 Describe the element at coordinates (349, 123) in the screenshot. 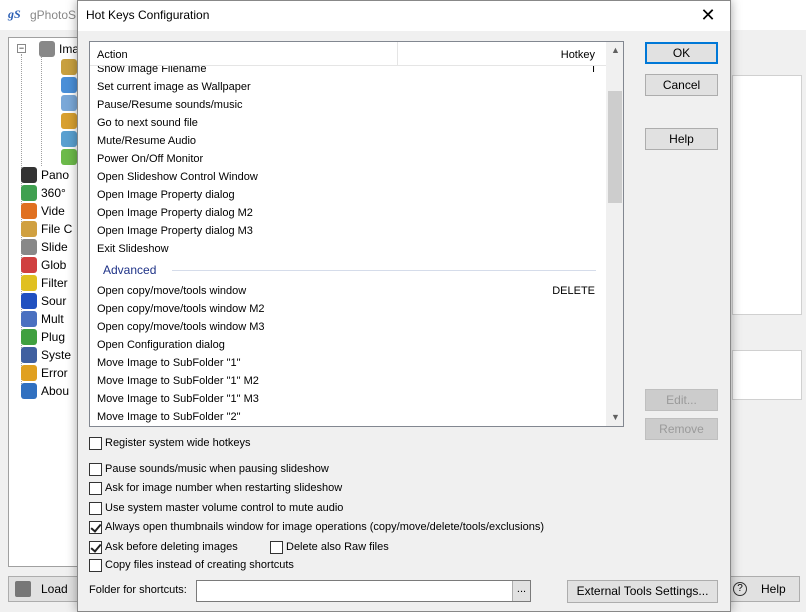

I see `list-item: Go to next sound file` at that location.